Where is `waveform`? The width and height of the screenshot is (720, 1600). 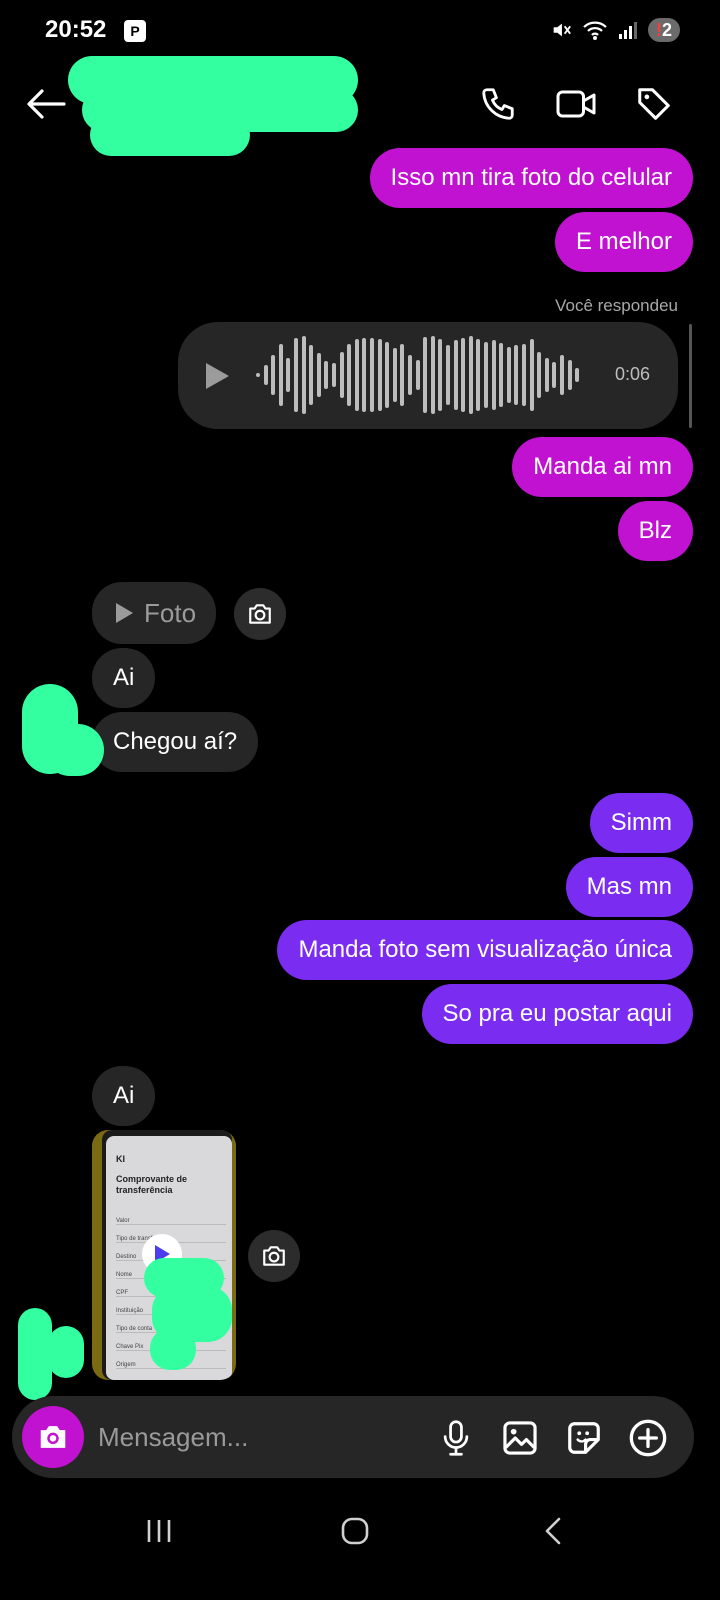
waveform is located at coordinates (429, 375).